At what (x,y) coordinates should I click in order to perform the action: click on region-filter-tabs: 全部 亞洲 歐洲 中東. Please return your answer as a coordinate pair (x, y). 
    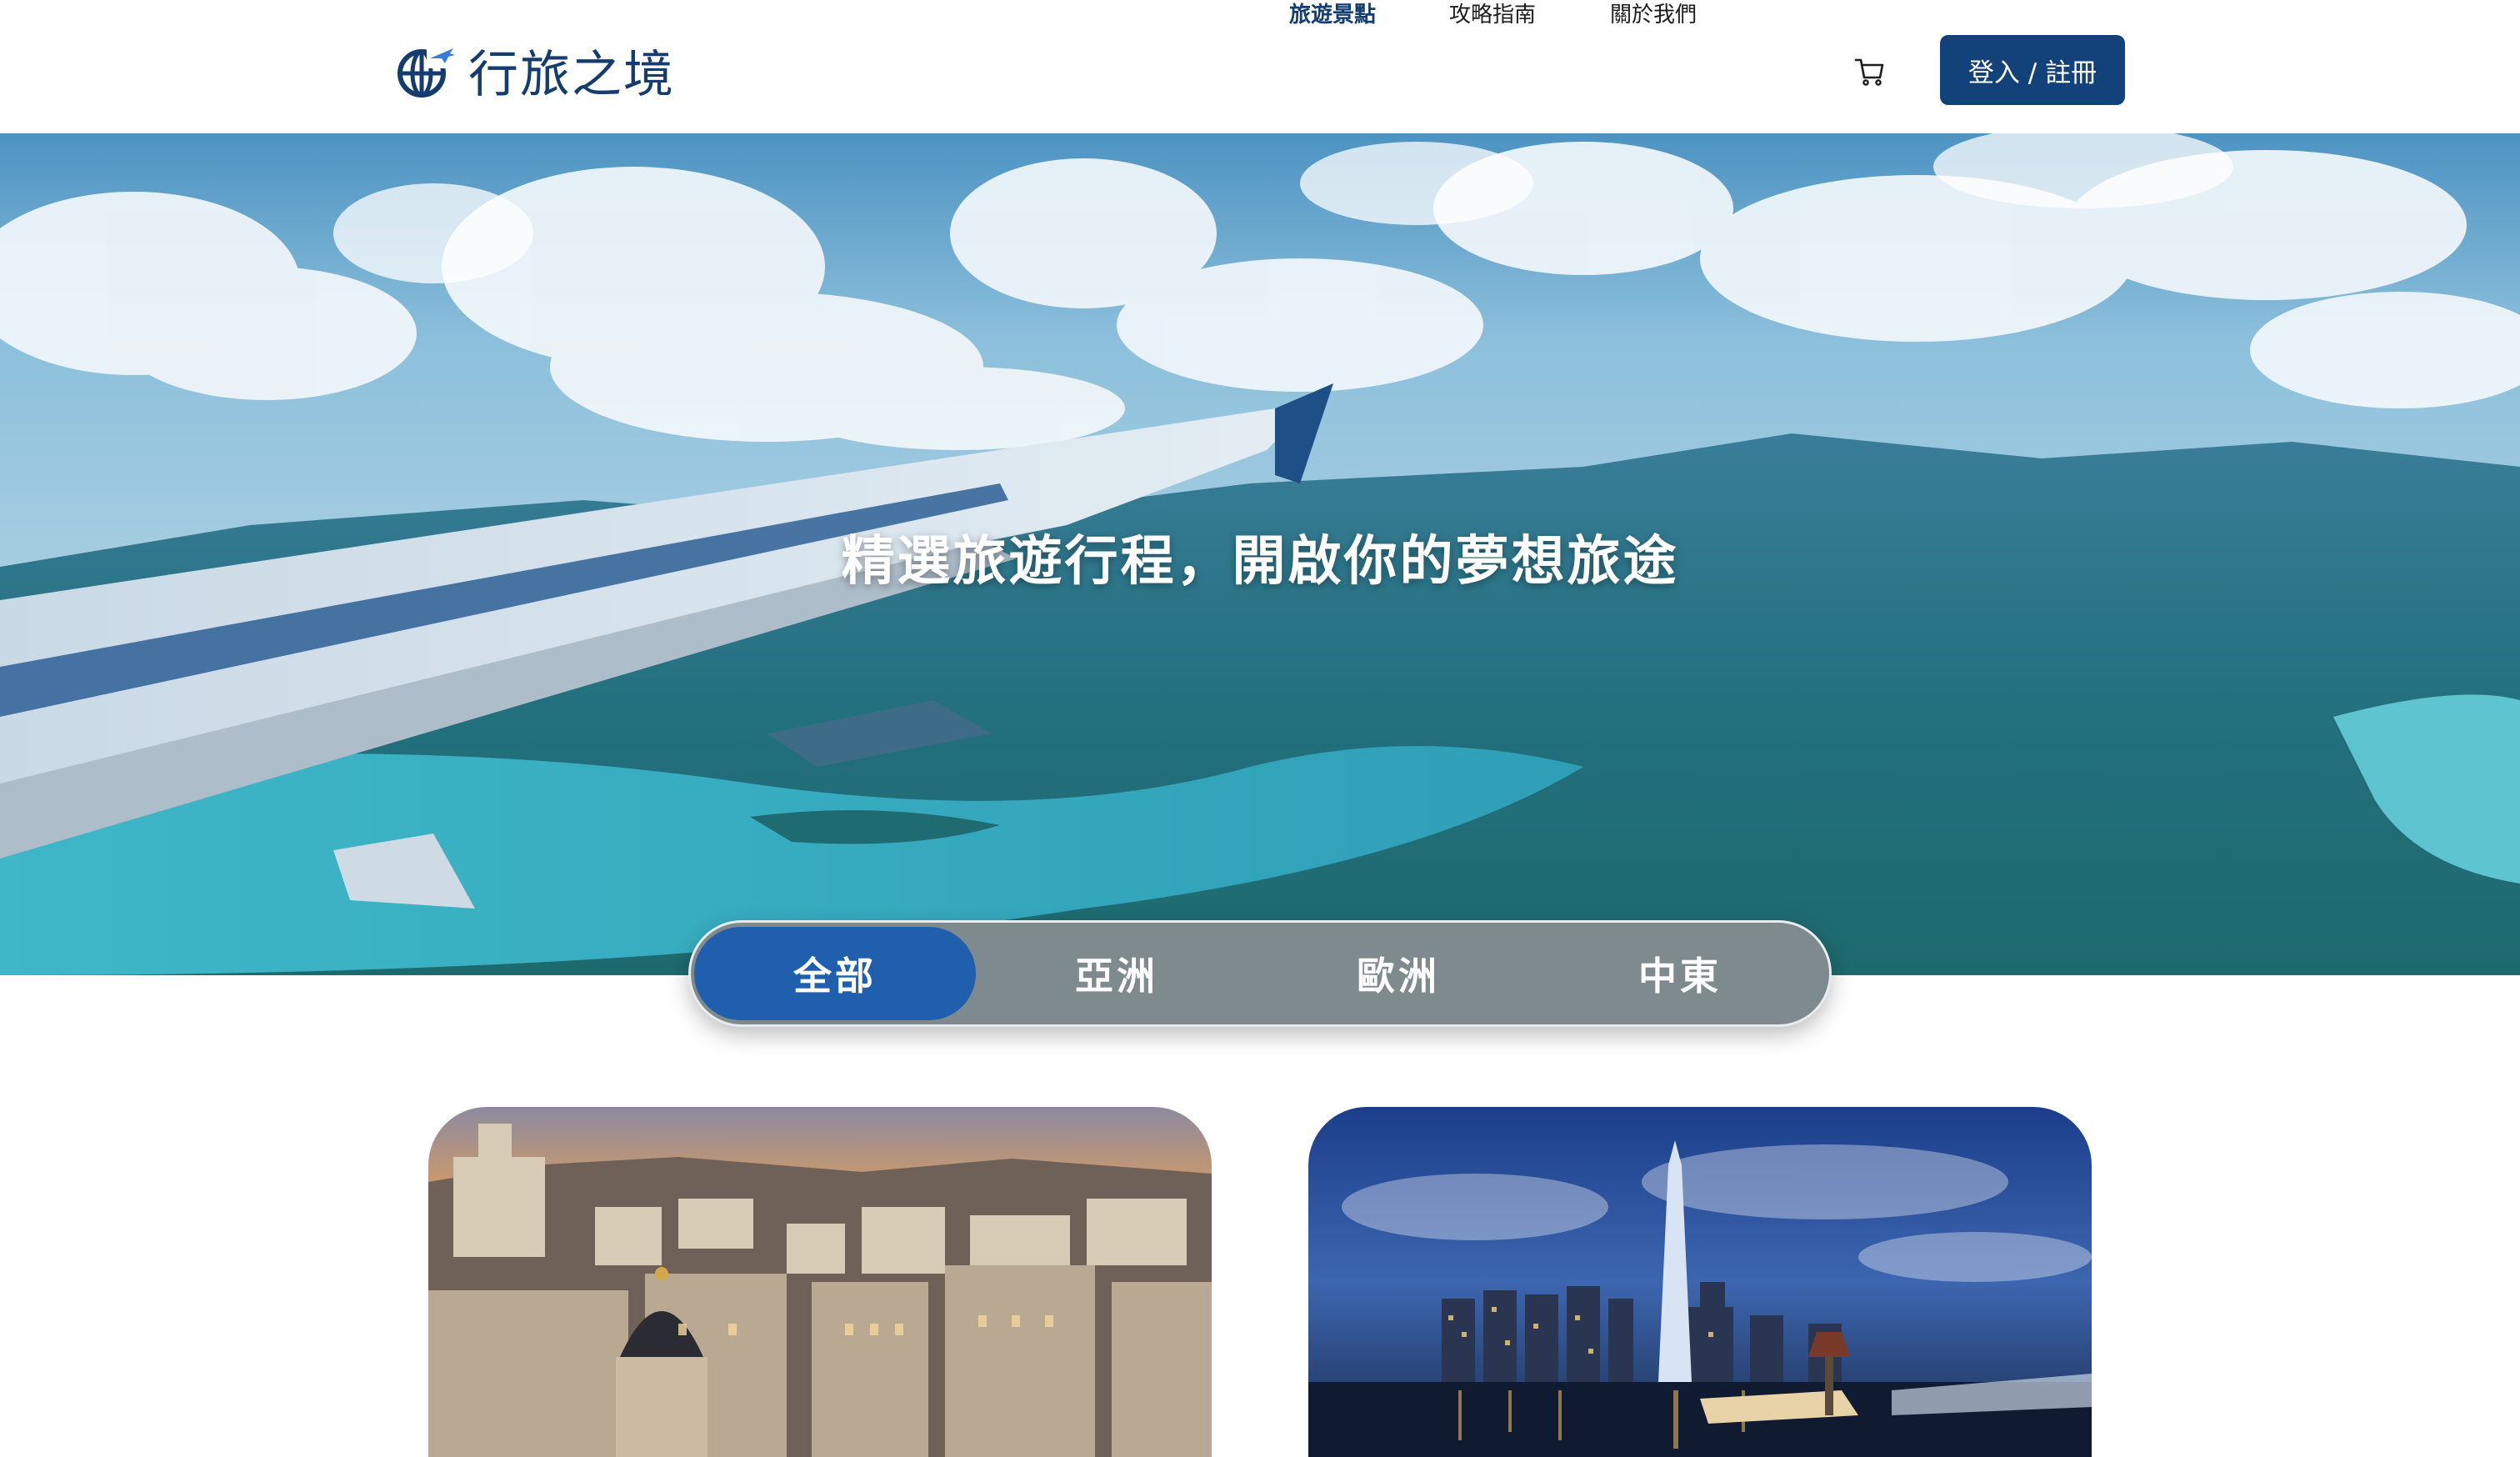
    Looking at the image, I should click on (1260, 973).